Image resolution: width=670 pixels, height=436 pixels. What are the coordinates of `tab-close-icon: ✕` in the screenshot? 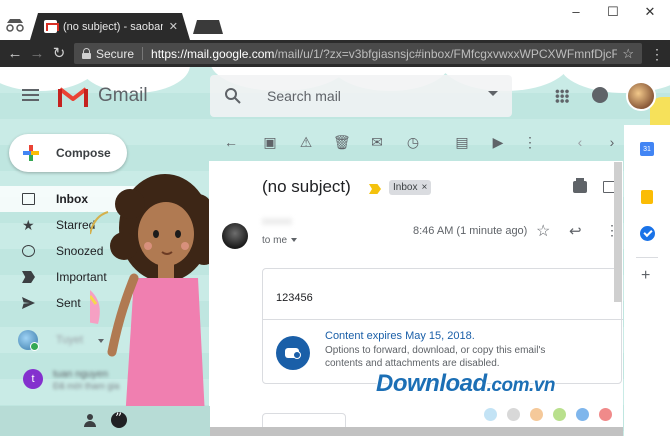 It's located at (173, 26).